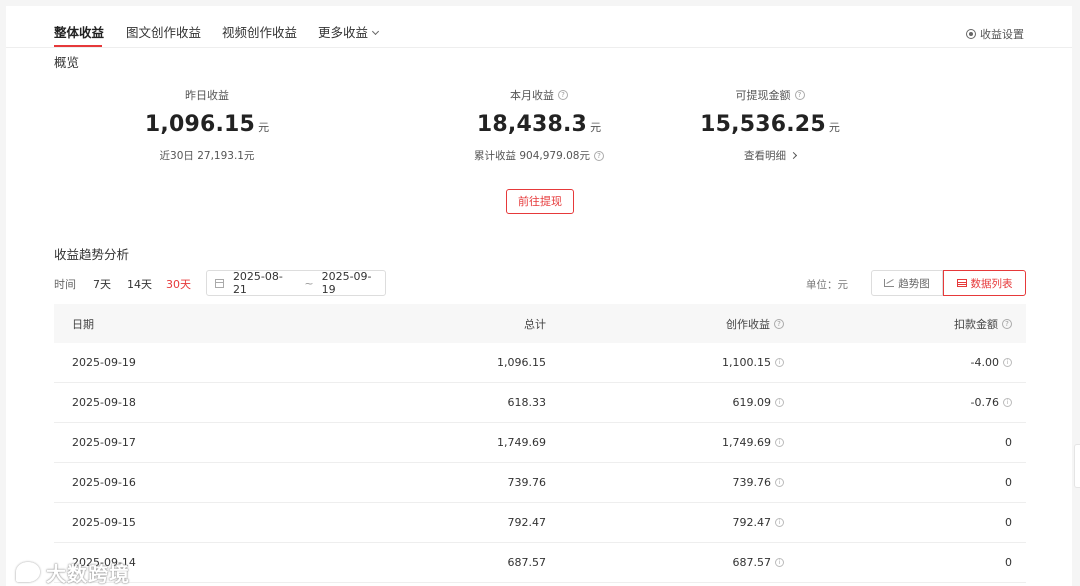  Describe the element at coordinates (527, 562) in the screenshot. I see `cell-total: 687.57` at that location.